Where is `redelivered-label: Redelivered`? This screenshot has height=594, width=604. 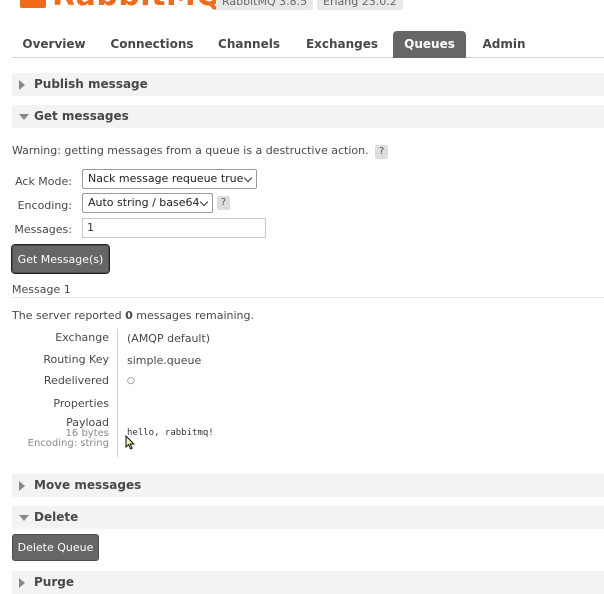
redelivered-label: Redelivered is located at coordinates (76, 380).